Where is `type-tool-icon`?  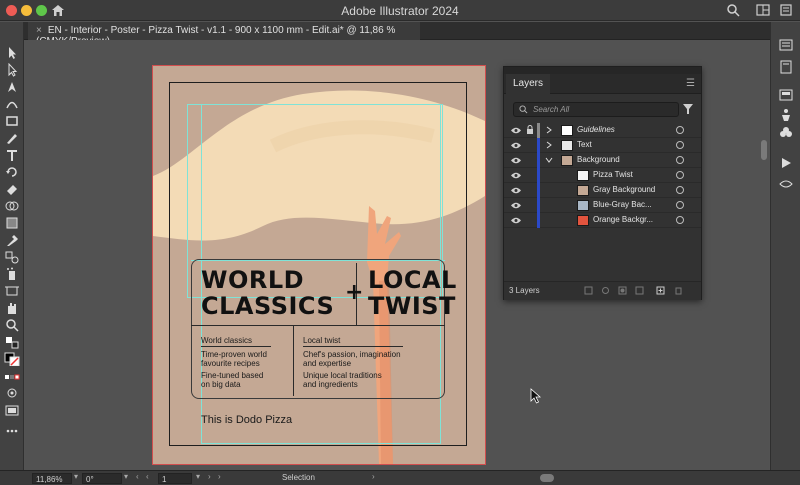 type-tool-icon is located at coordinates (12, 155).